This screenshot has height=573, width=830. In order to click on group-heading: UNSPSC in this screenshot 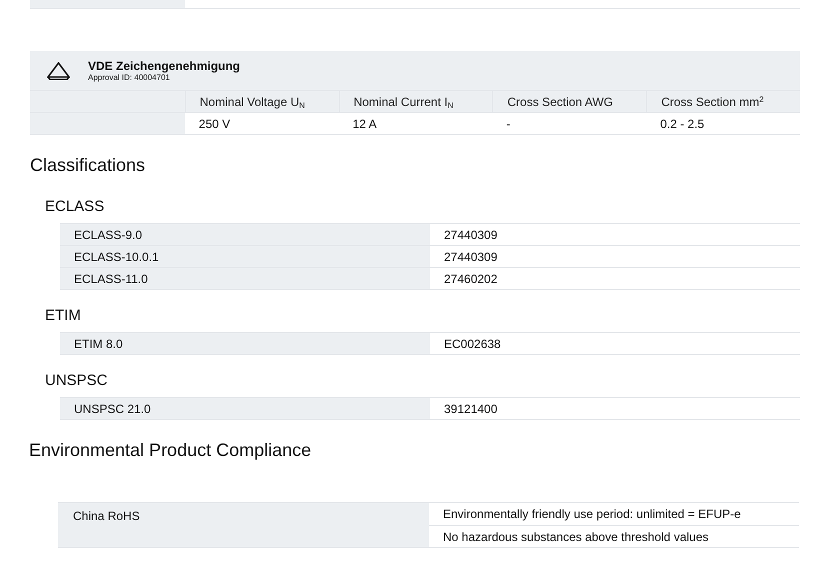, I will do `click(76, 381)`.